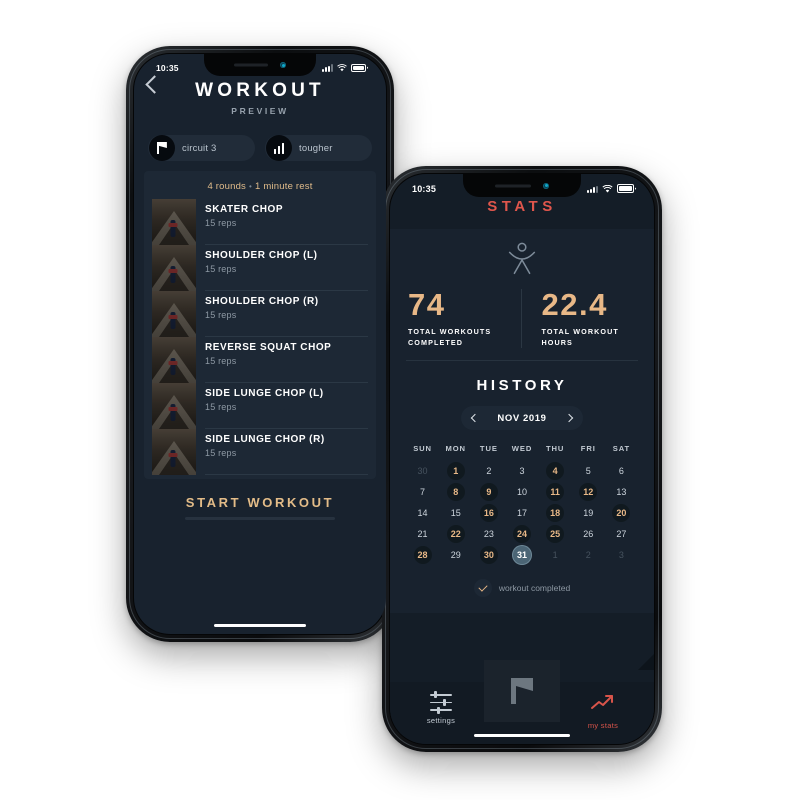  I want to click on day-number: 19, so click(588, 513).